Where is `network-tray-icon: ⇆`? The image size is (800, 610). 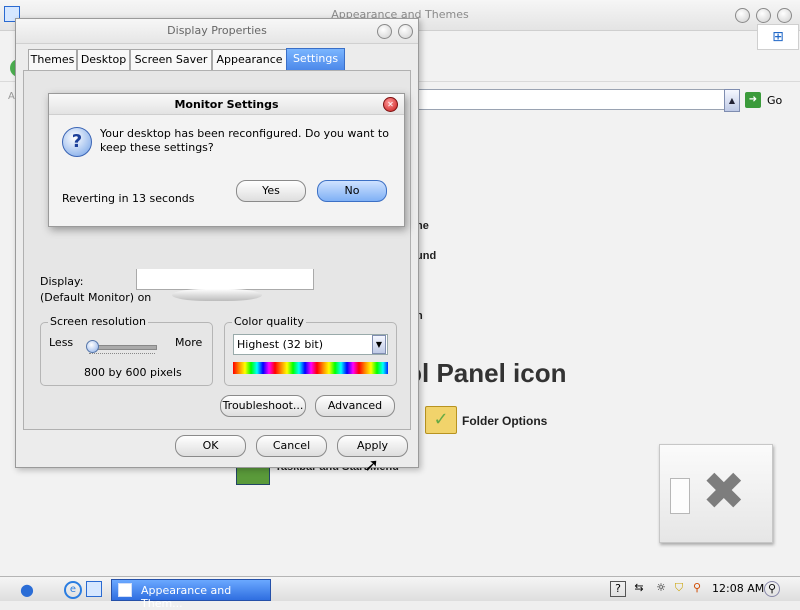
network-tray-icon: ⇆ is located at coordinates (639, 588).